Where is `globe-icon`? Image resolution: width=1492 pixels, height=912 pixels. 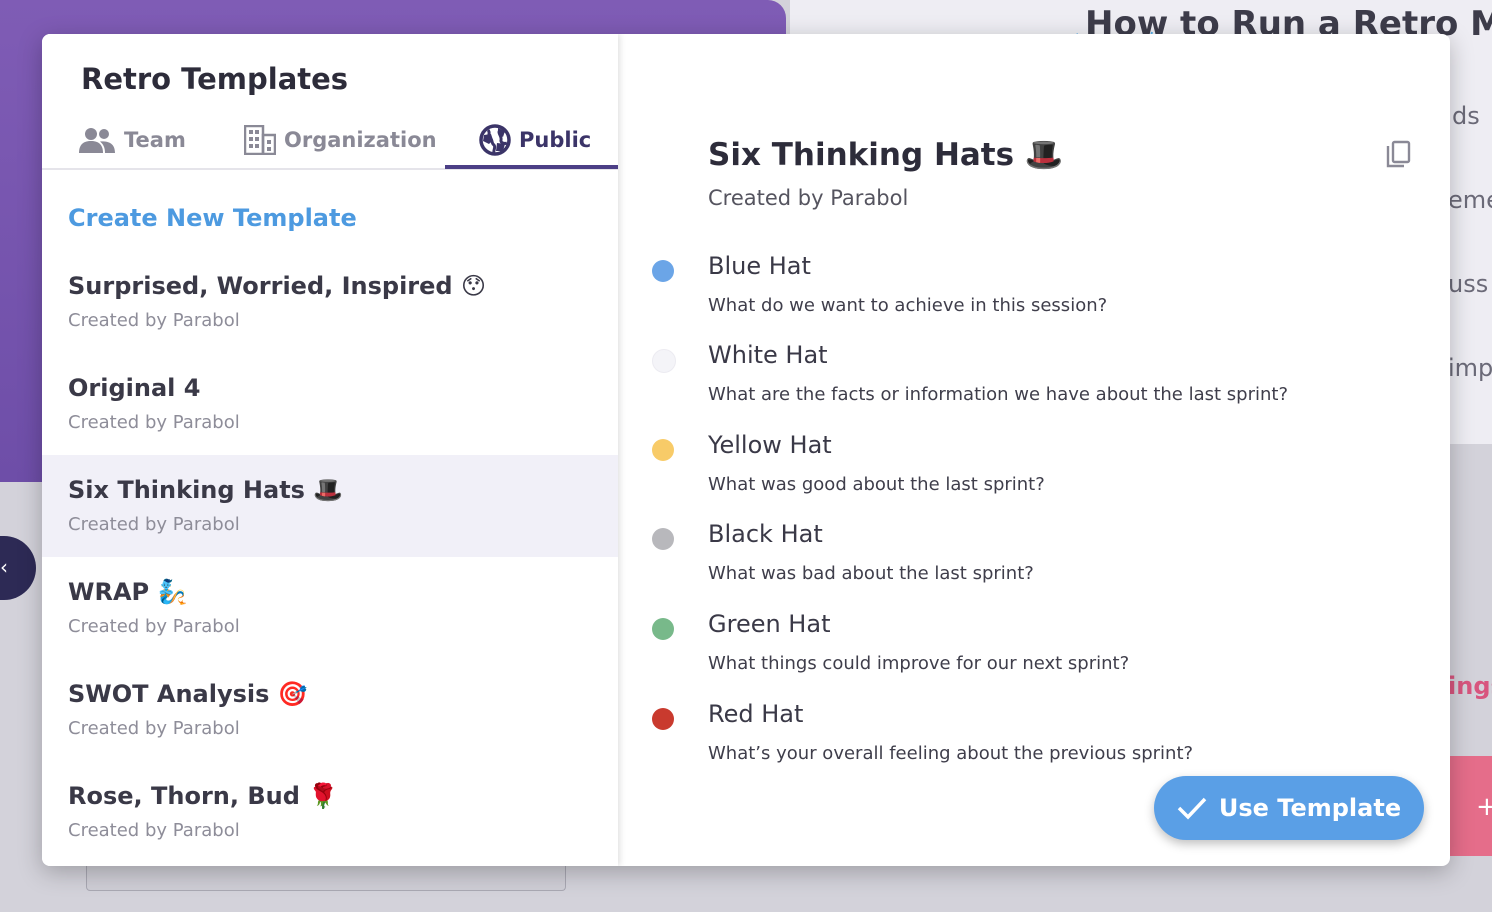
globe-icon is located at coordinates (495, 140).